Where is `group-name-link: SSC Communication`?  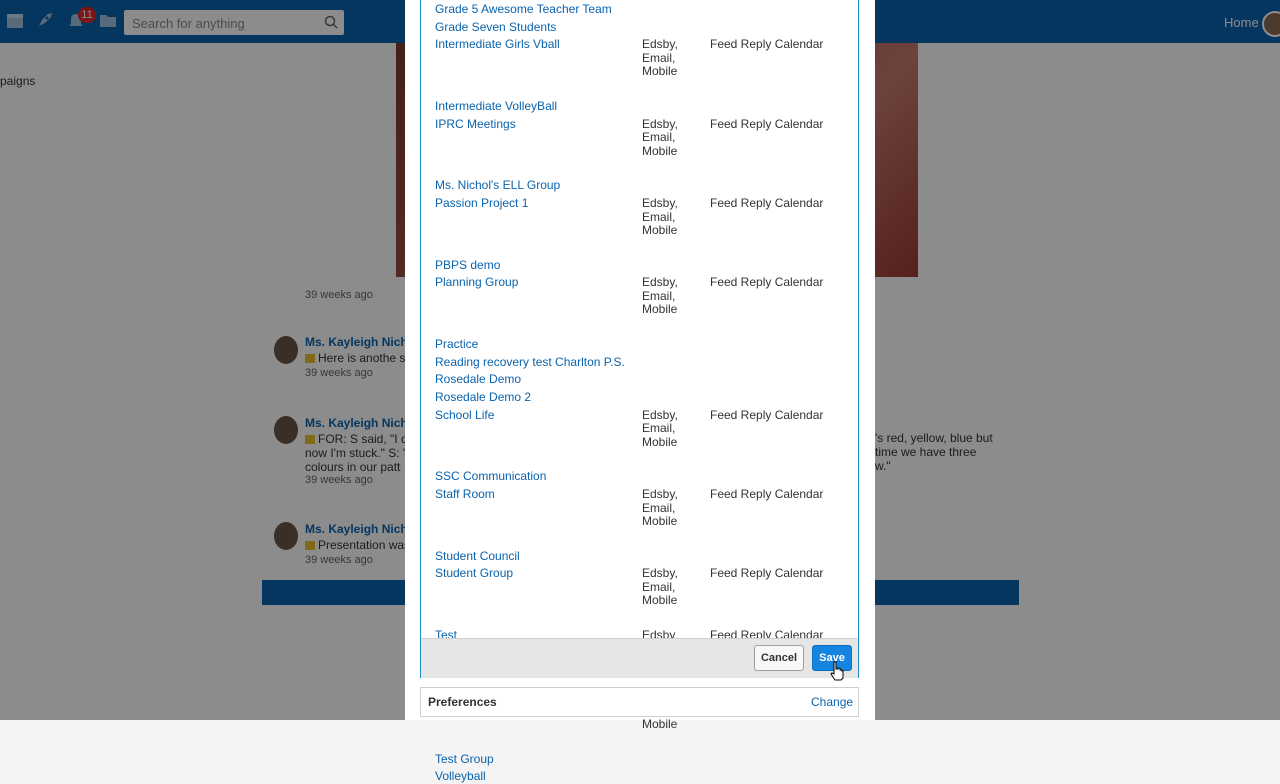
group-name-link: SSC Communication is located at coordinates (490, 477).